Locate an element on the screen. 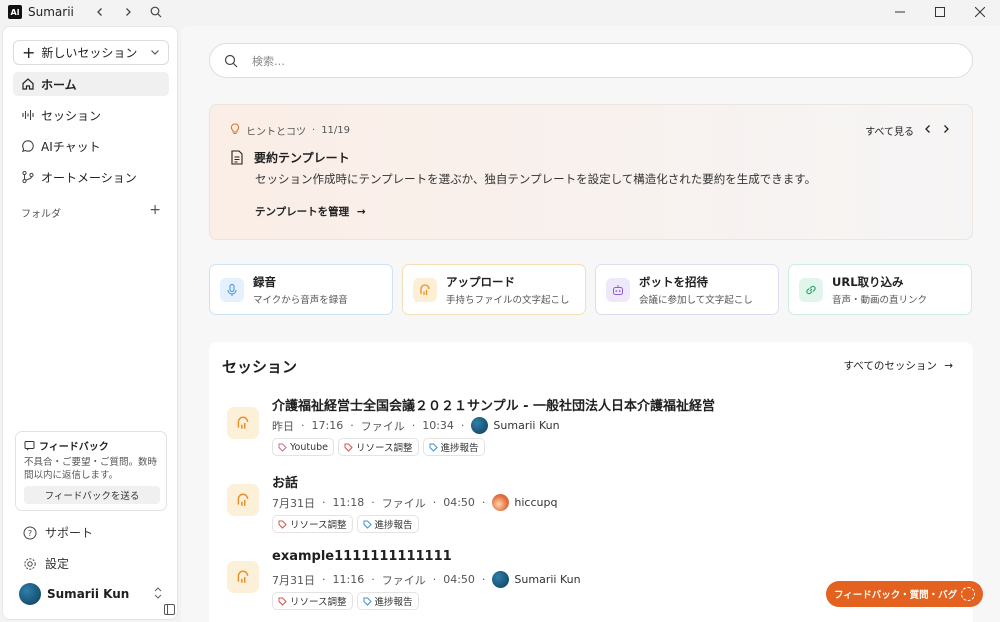 This screenshot has height=622, width=1000. chevron-down-icon is located at coordinates (155, 53).